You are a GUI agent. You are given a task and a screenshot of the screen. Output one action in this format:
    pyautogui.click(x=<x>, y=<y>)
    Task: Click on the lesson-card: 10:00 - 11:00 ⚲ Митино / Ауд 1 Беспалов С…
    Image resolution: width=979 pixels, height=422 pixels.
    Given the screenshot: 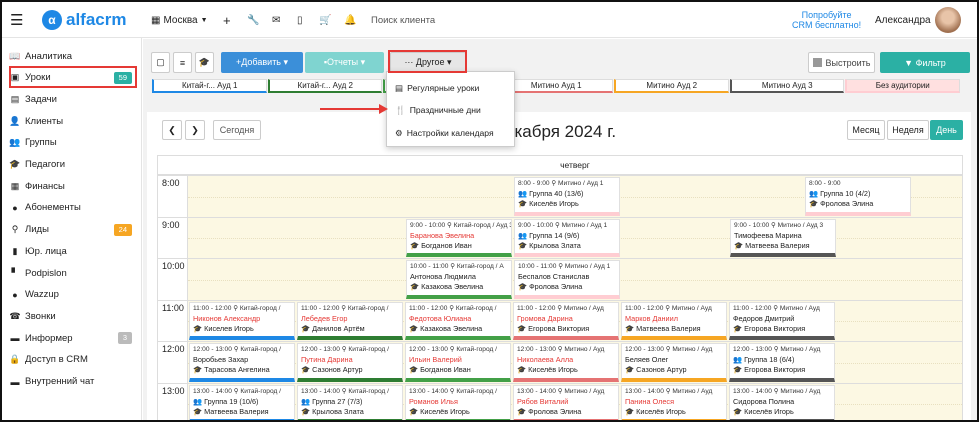 What is the action you would take?
    pyautogui.click(x=567, y=279)
    